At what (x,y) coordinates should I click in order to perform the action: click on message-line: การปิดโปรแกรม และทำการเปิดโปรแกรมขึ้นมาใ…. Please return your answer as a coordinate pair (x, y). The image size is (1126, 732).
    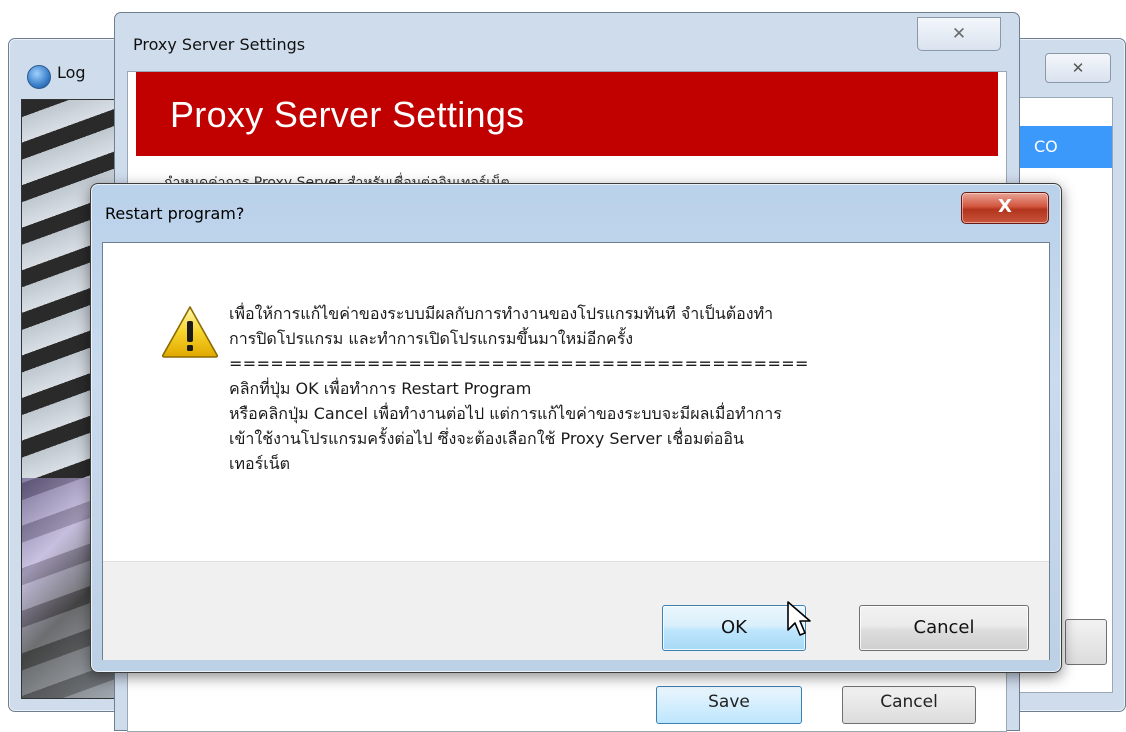
    Looking at the image, I should click on (431, 338).